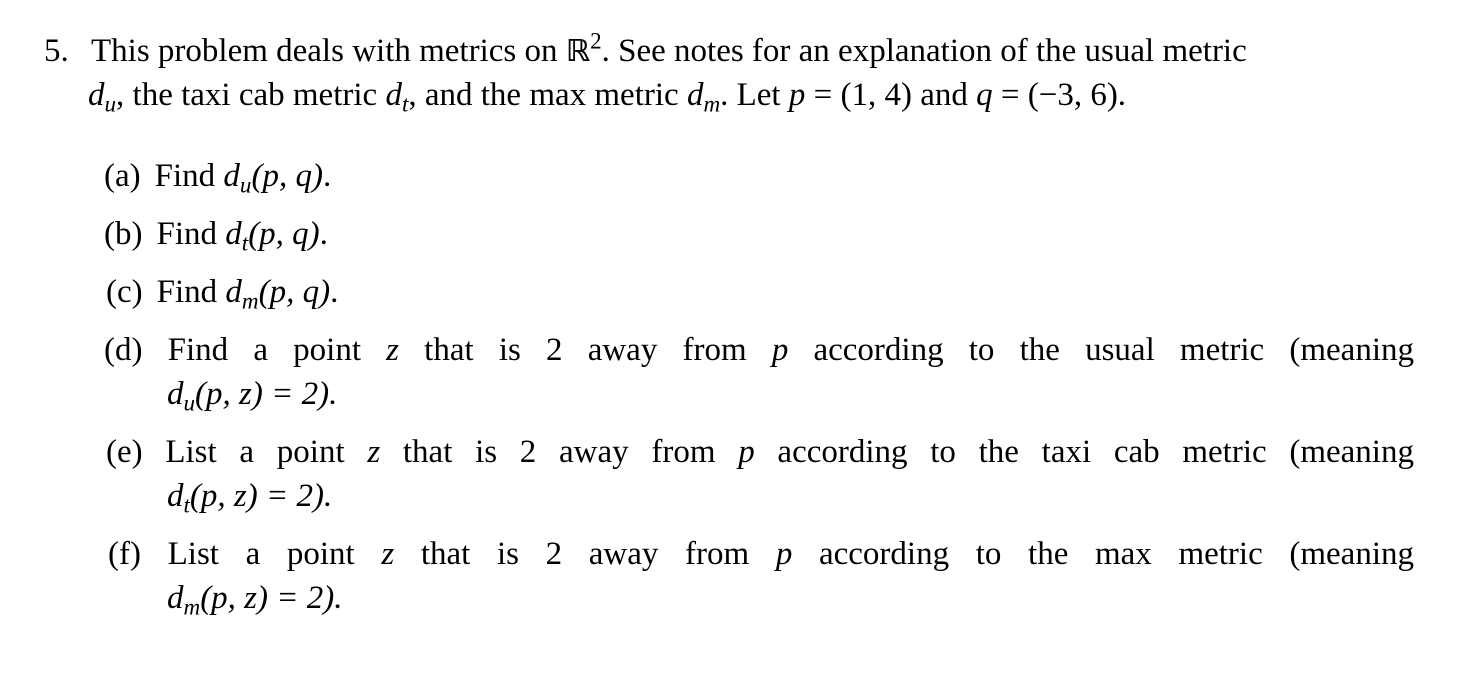 This screenshot has width=1467, height=698. I want to click on part-c: (c) Find dm(p, q)., so click(222, 293).